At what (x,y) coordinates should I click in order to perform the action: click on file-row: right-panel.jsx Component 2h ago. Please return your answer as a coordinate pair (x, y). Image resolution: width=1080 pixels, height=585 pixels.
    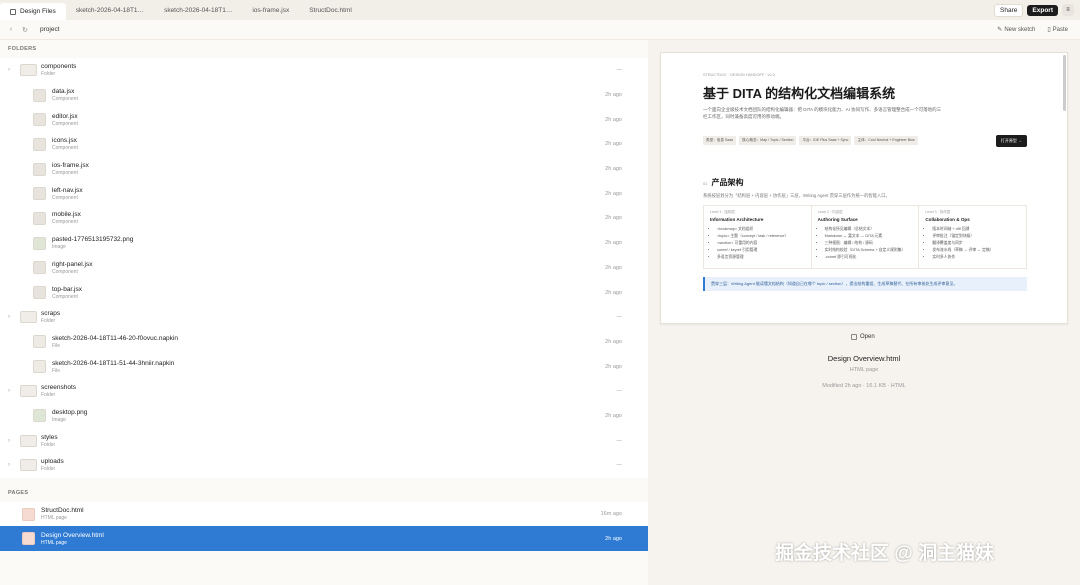
    Looking at the image, I should click on (324, 268).